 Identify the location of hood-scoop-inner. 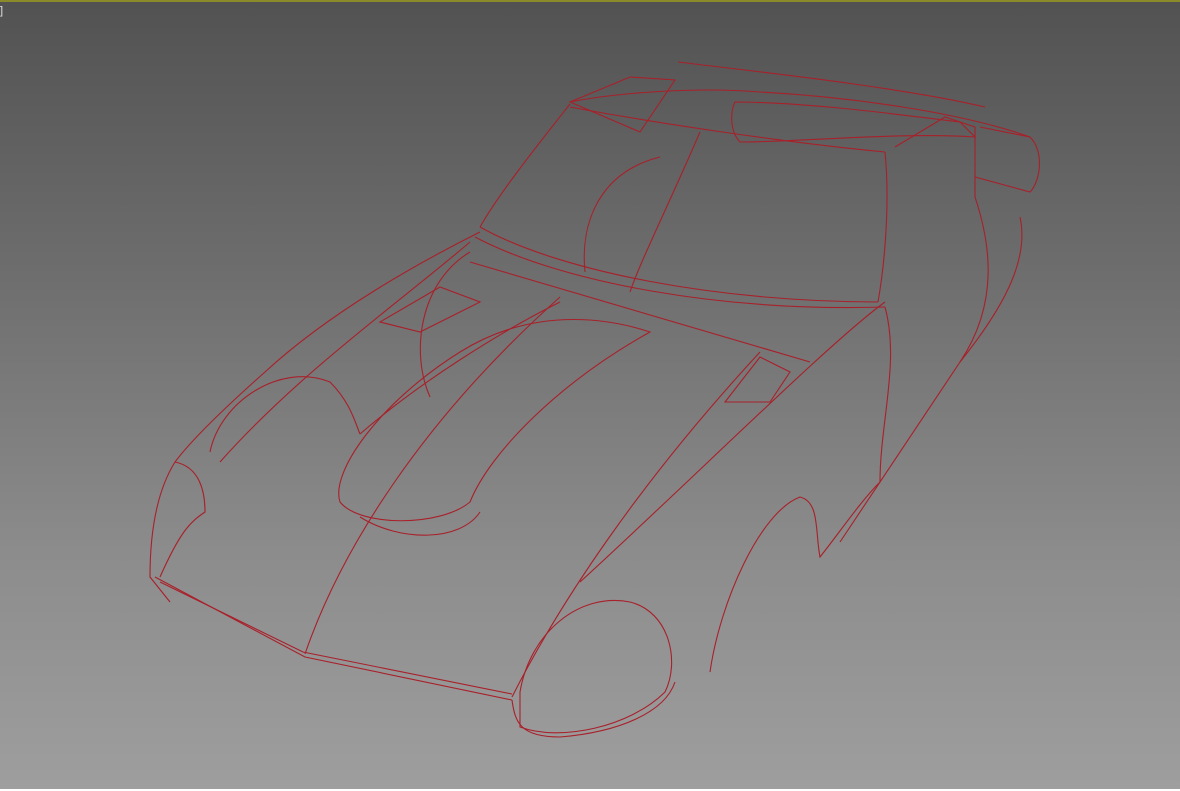
(420, 523).